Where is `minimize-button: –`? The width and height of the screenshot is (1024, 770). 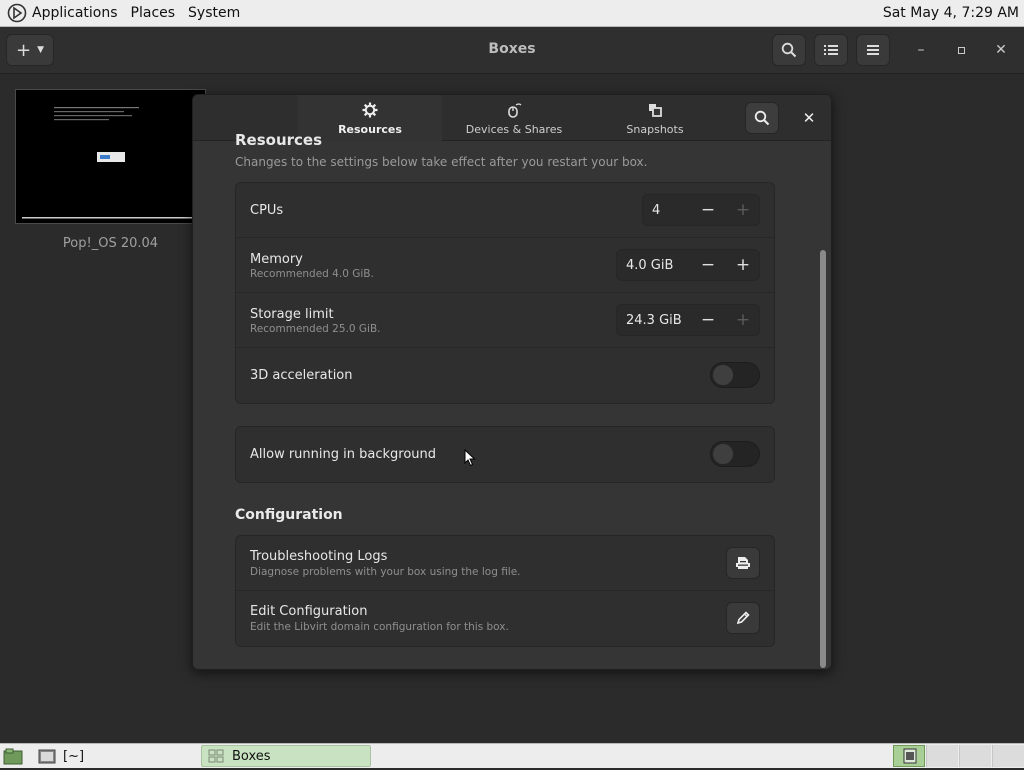 minimize-button: – is located at coordinates (921, 50).